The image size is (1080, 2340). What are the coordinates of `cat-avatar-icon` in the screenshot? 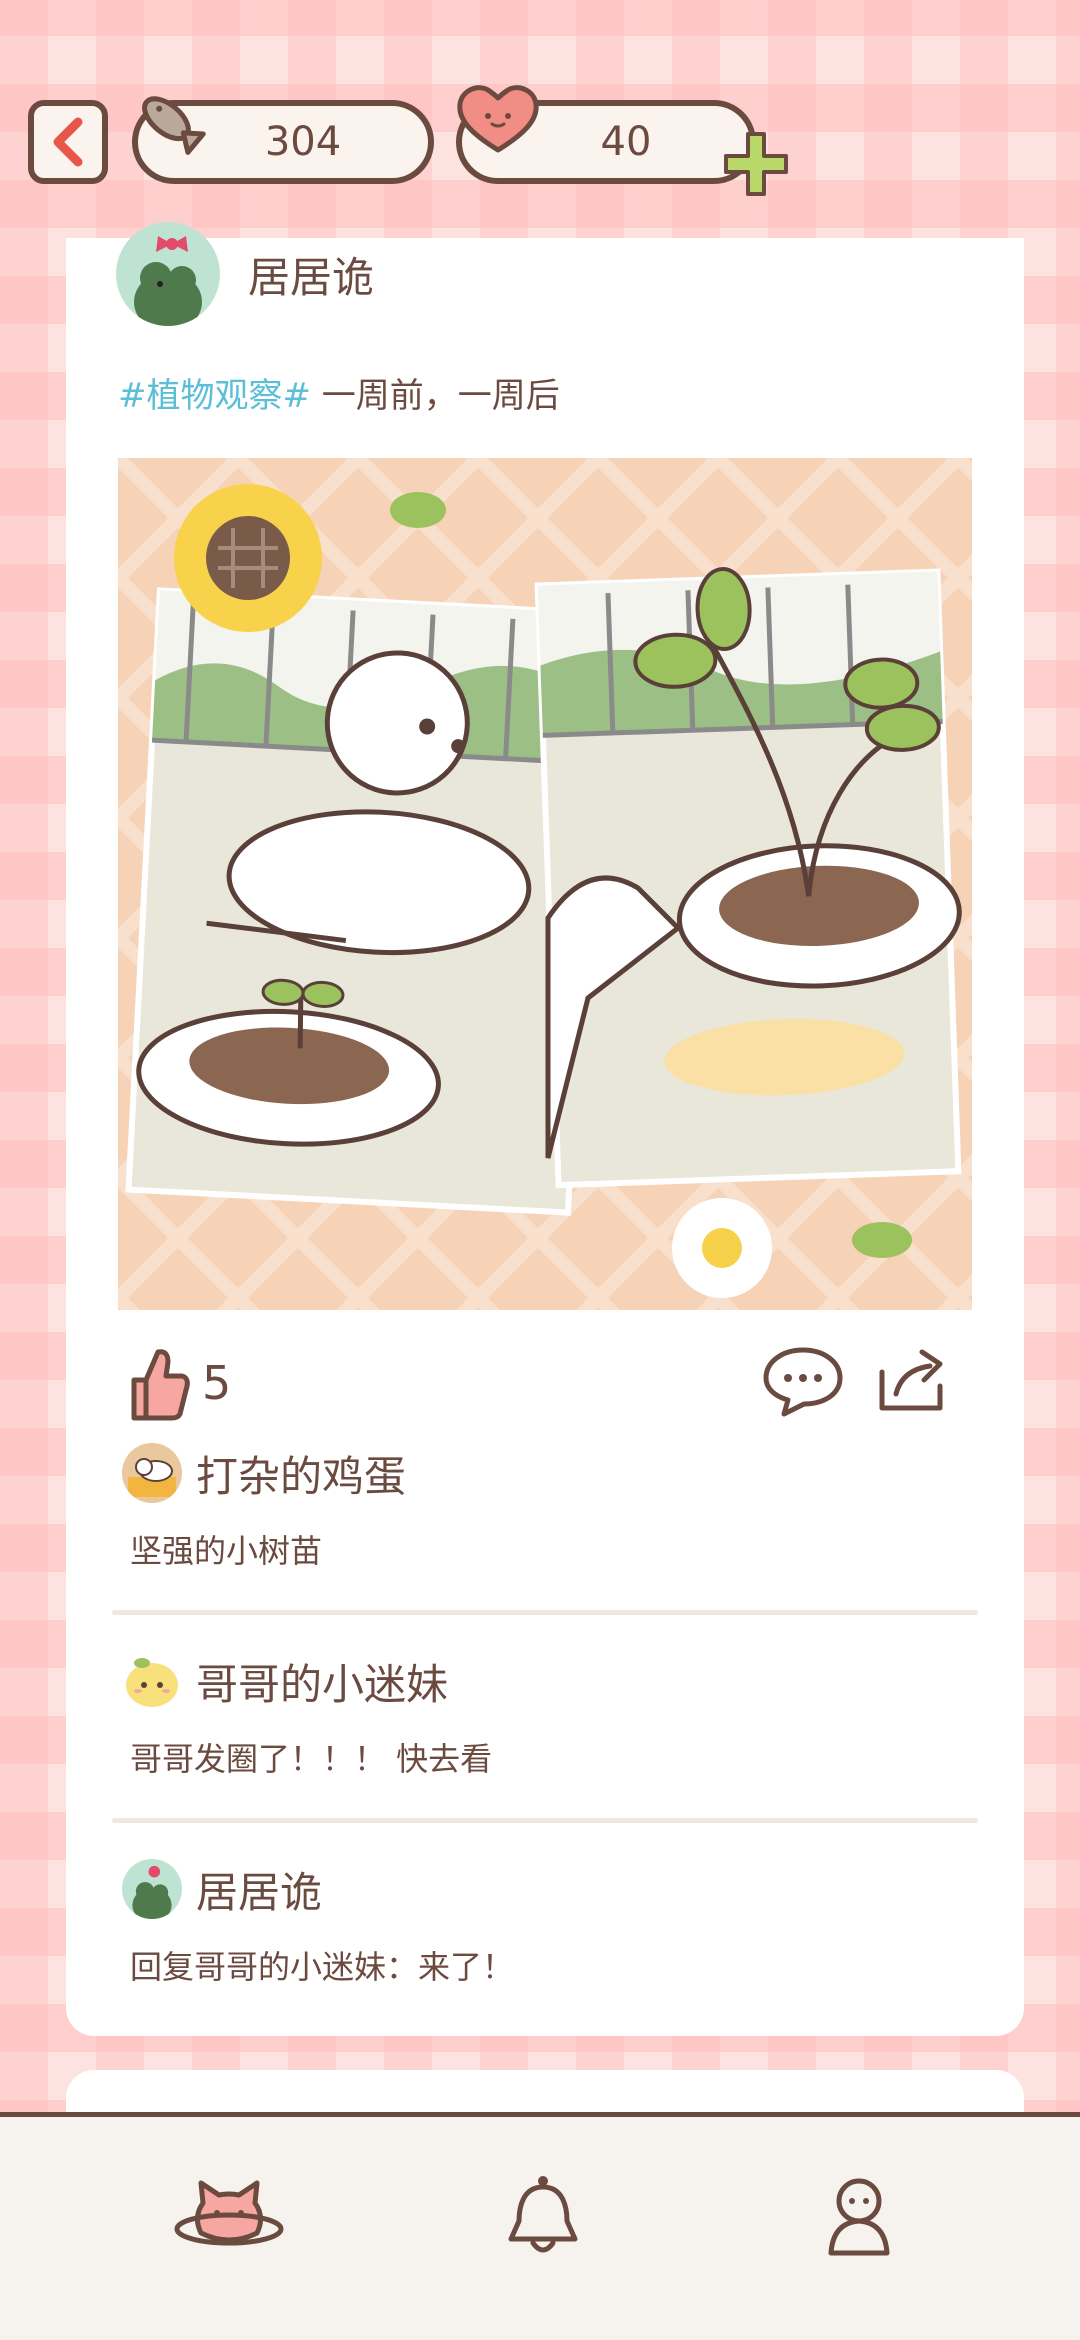 It's located at (152, 1473).